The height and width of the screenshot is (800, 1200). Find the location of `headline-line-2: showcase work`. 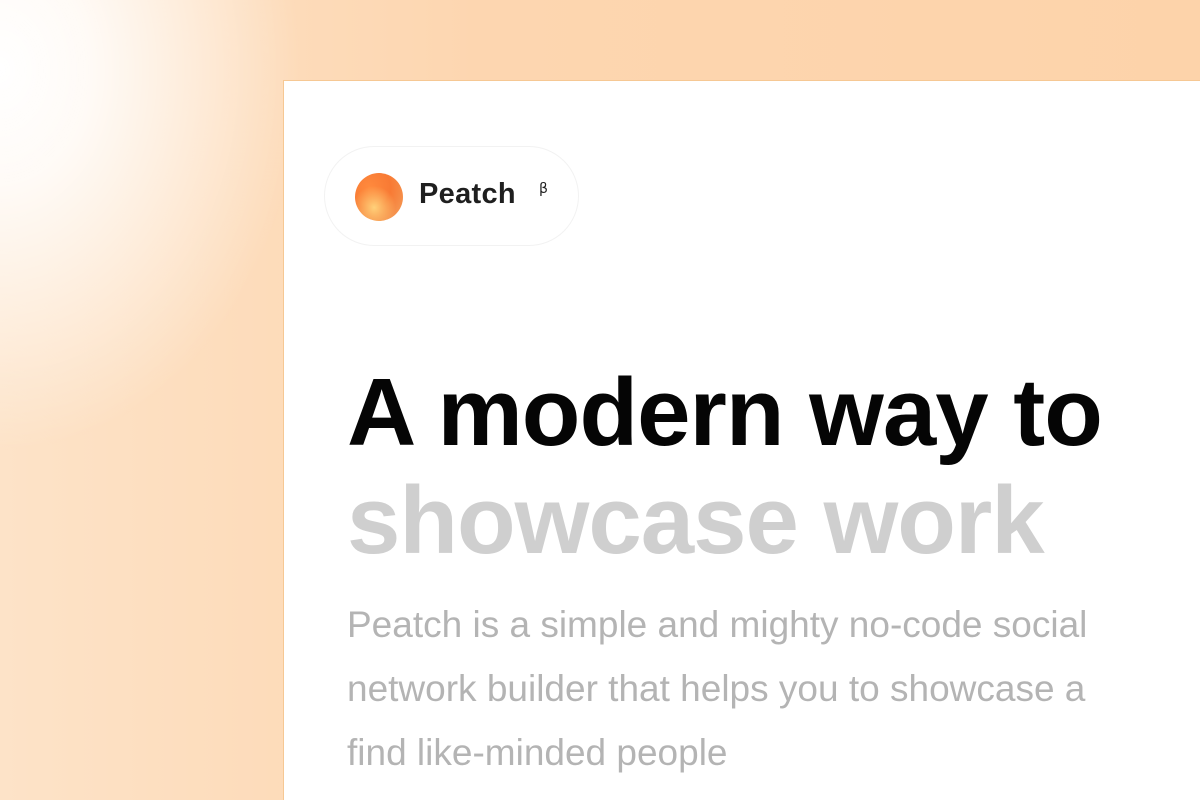

headline-line-2: showcase work is located at coordinates (696, 520).